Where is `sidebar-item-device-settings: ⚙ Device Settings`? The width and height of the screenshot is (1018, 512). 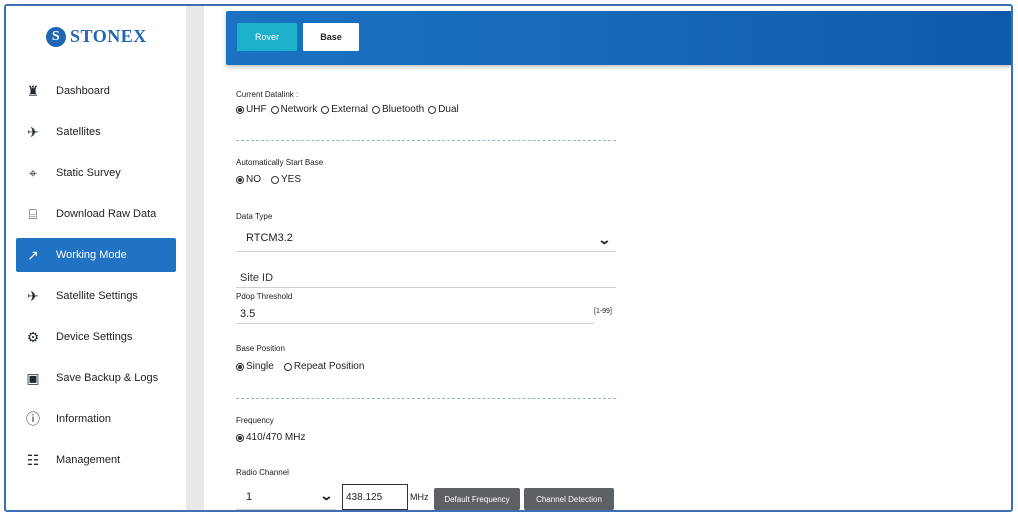
sidebar-item-device-settings: ⚙ Device Settings is located at coordinates (96, 337).